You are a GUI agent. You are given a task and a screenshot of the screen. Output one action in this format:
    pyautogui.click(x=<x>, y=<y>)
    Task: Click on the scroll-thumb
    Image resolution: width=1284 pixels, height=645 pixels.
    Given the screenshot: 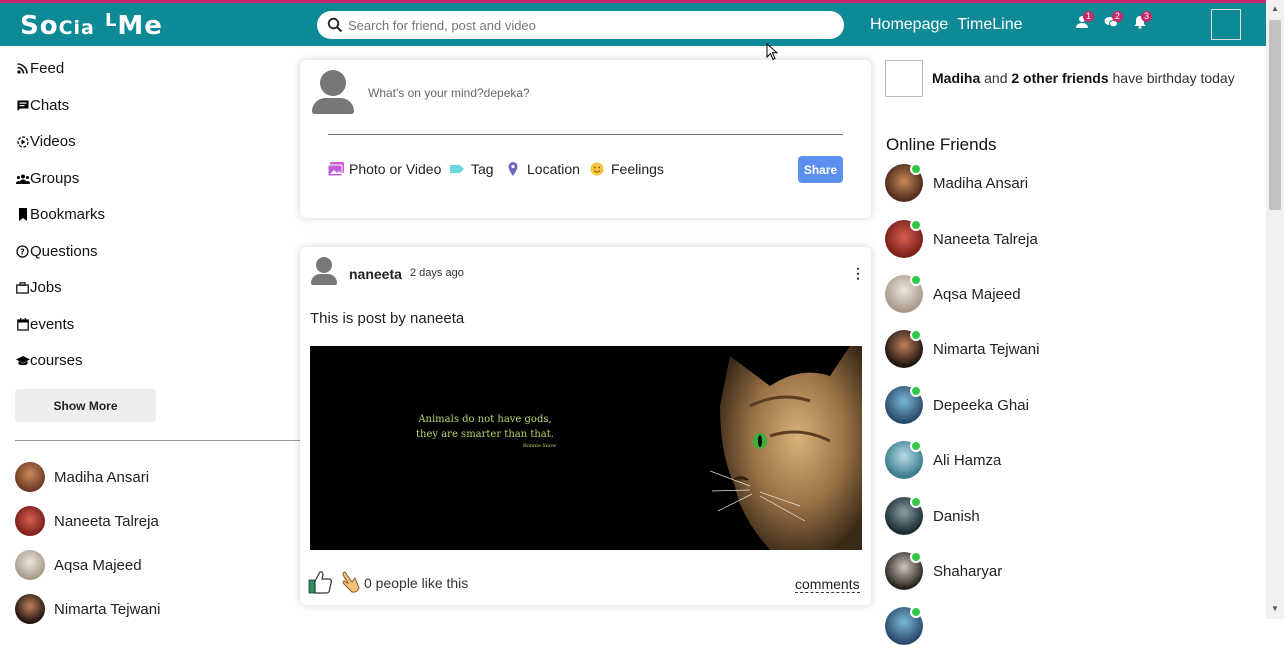 What is the action you would take?
    pyautogui.click(x=1275, y=115)
    